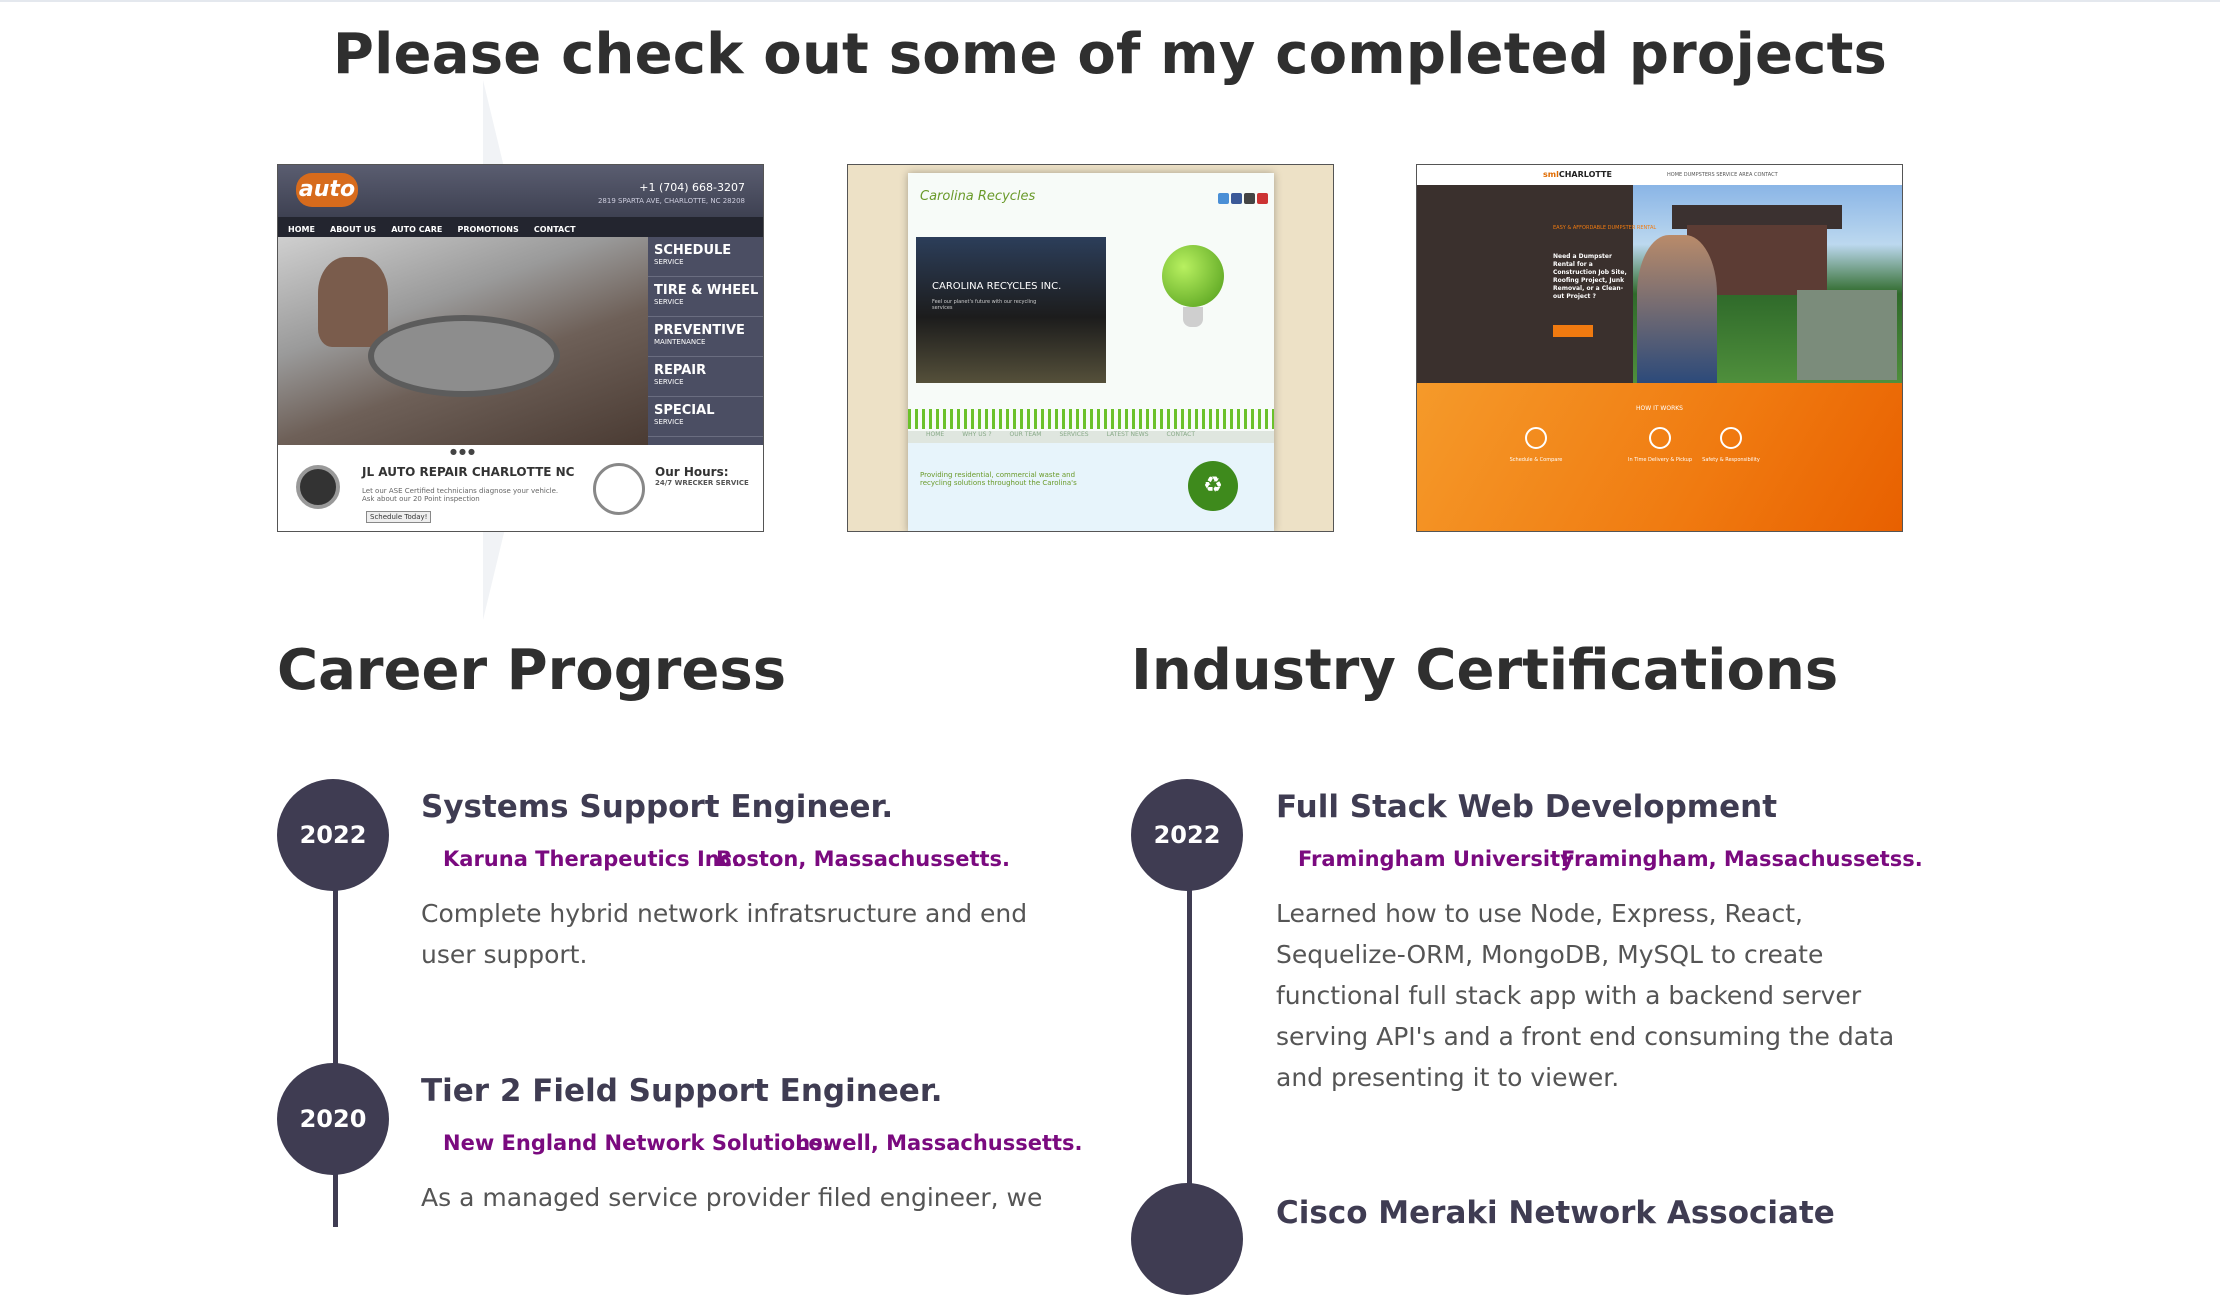 The width and height of the screenshot is (2220, 1295). I want to click on auto-schedule-button: Schedule Today!, so click(399, 517).